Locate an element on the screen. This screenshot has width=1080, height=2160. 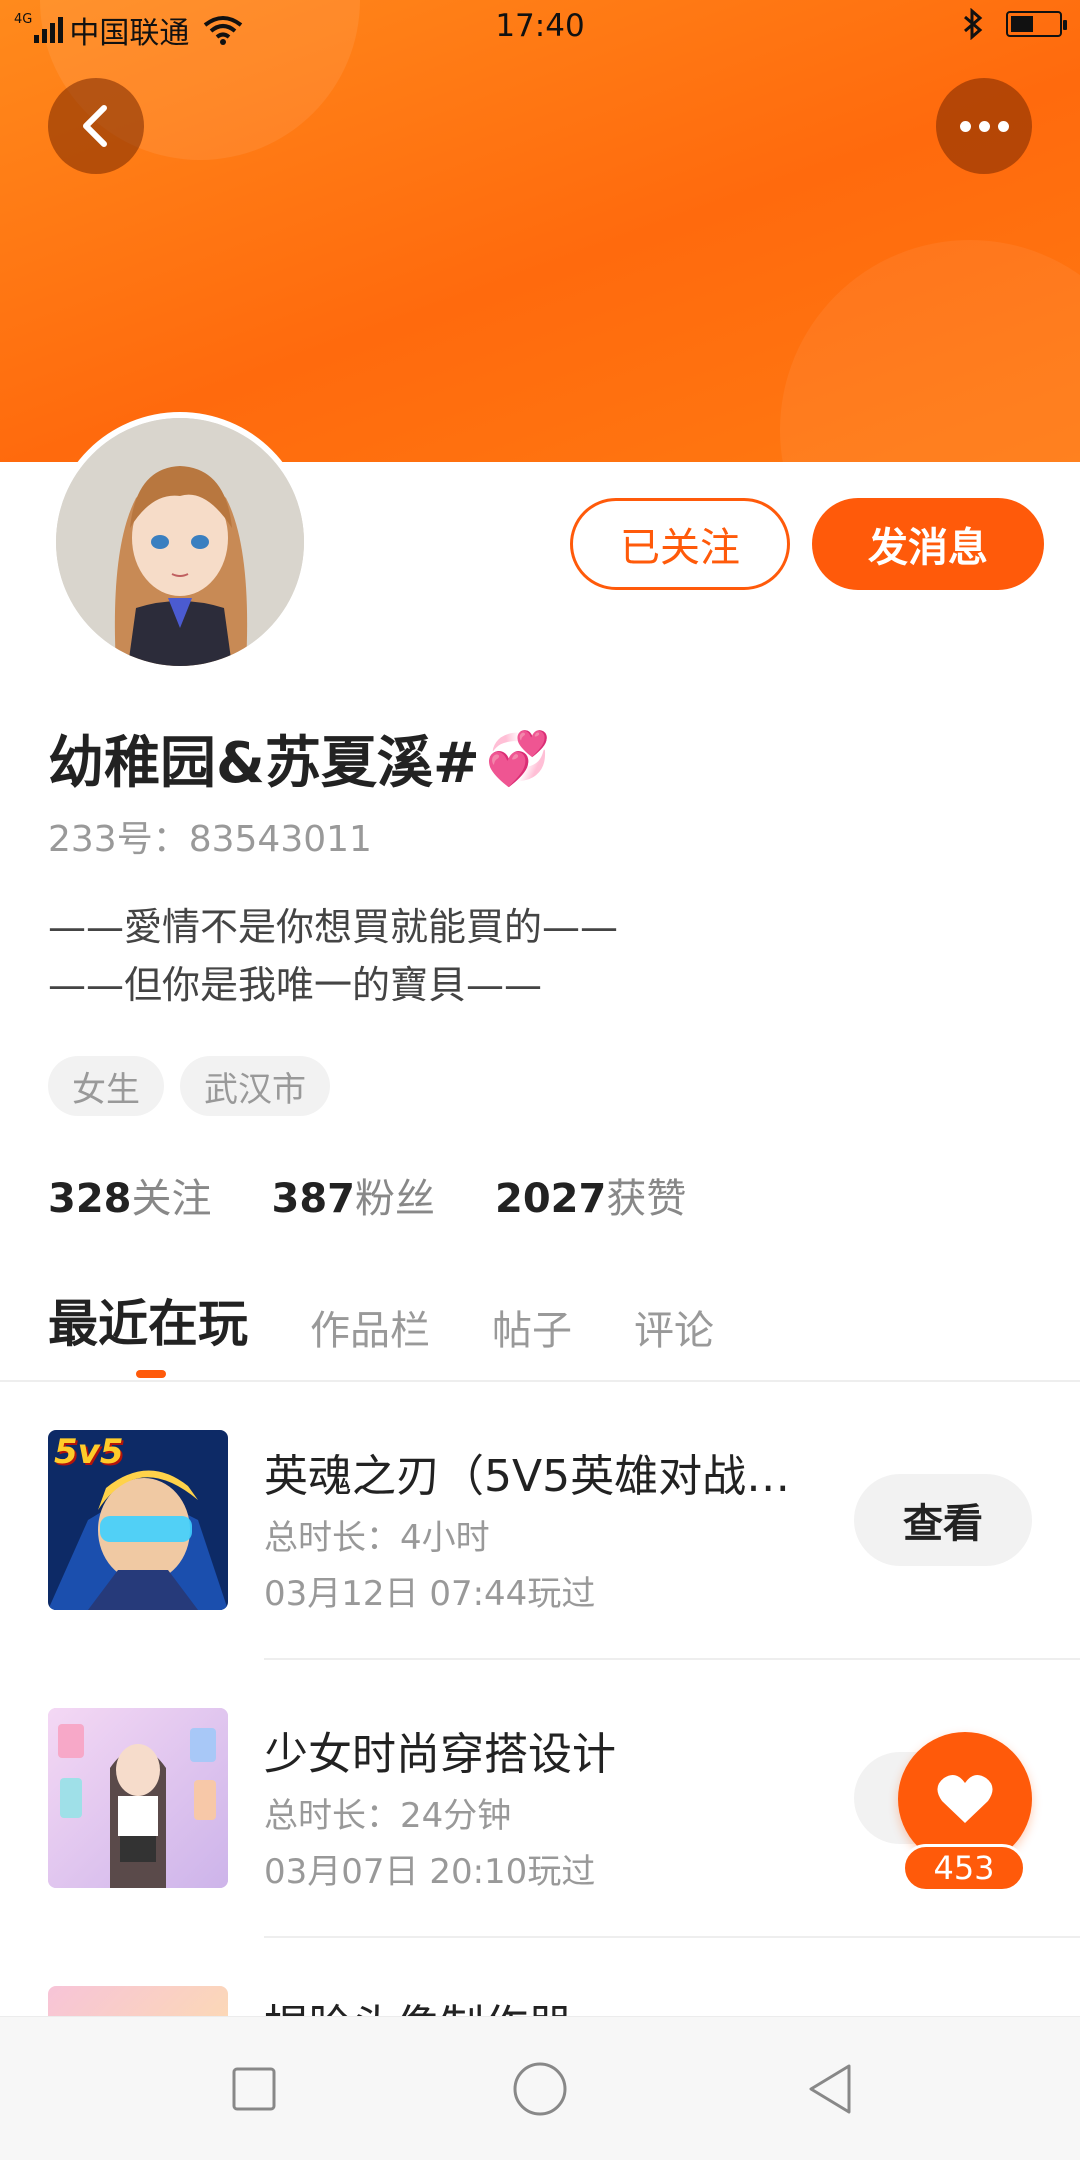
tab-posts: 帖子 is located at coordinates (532, 1327).